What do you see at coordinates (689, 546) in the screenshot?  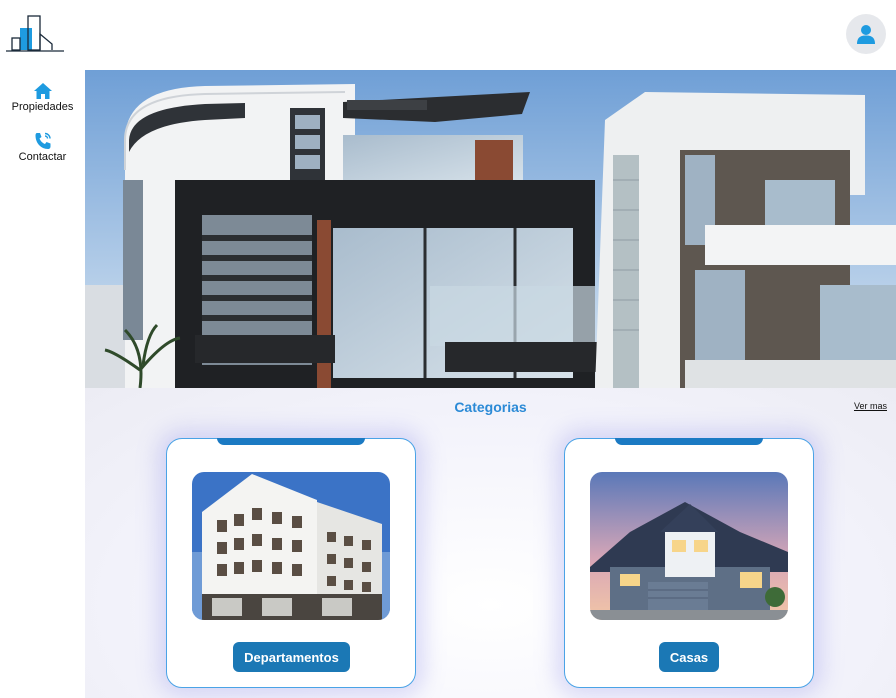 I see `house-image` at bounding box center [689, 546].